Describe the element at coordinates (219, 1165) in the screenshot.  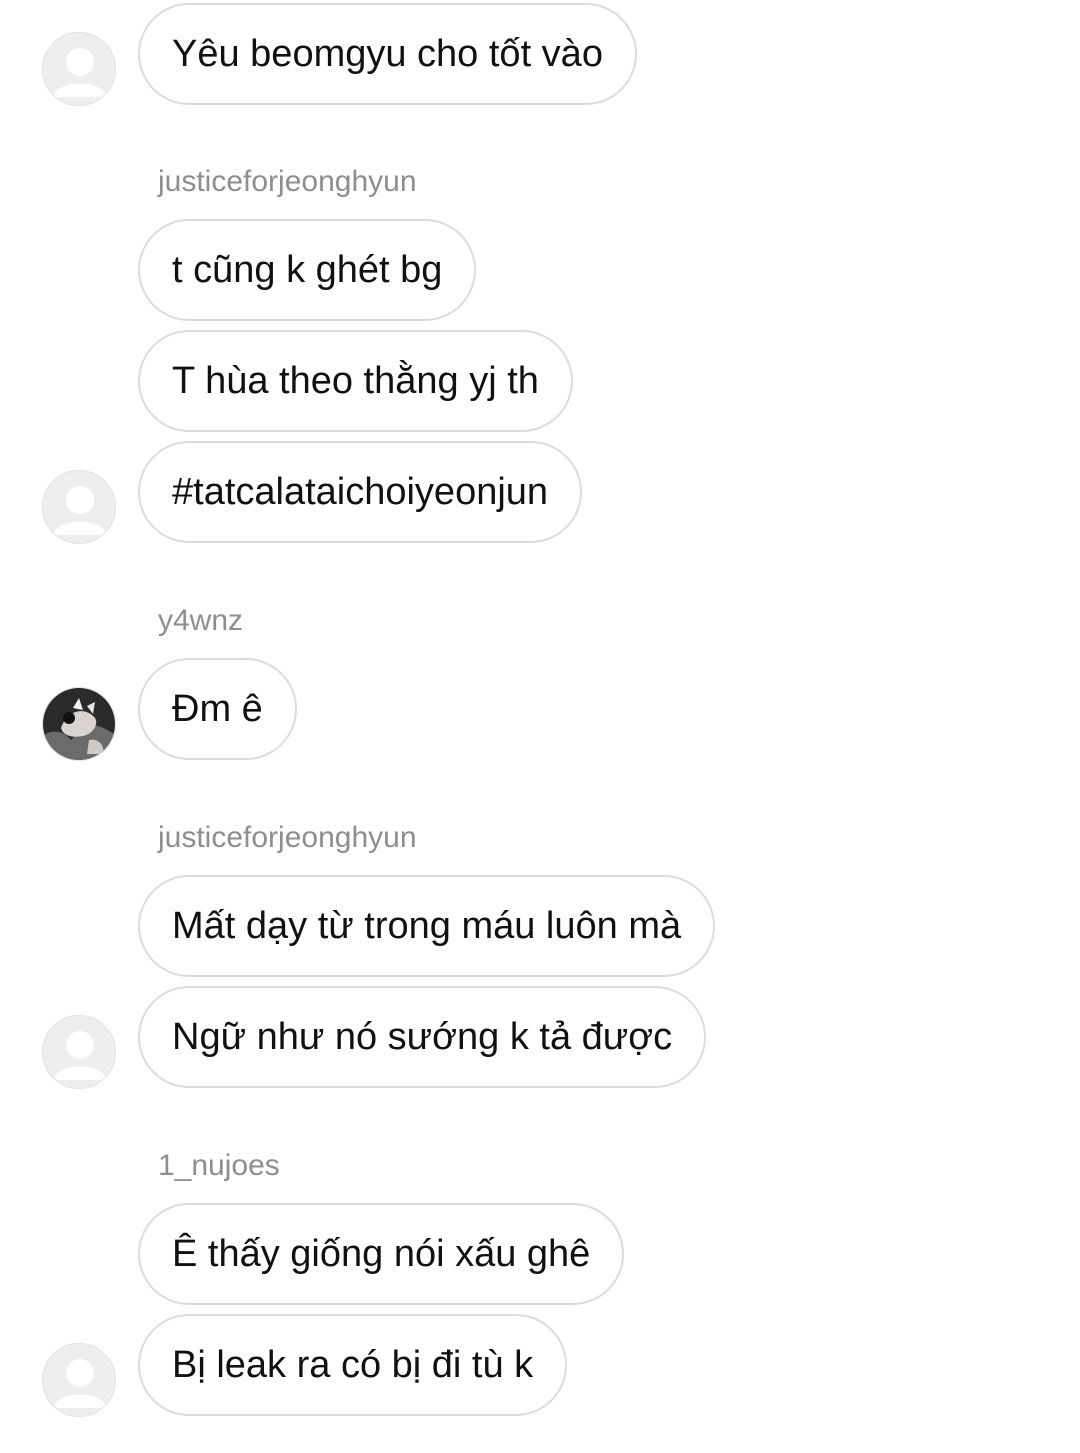
I see `sender-name: 1_nujoes` at that location.